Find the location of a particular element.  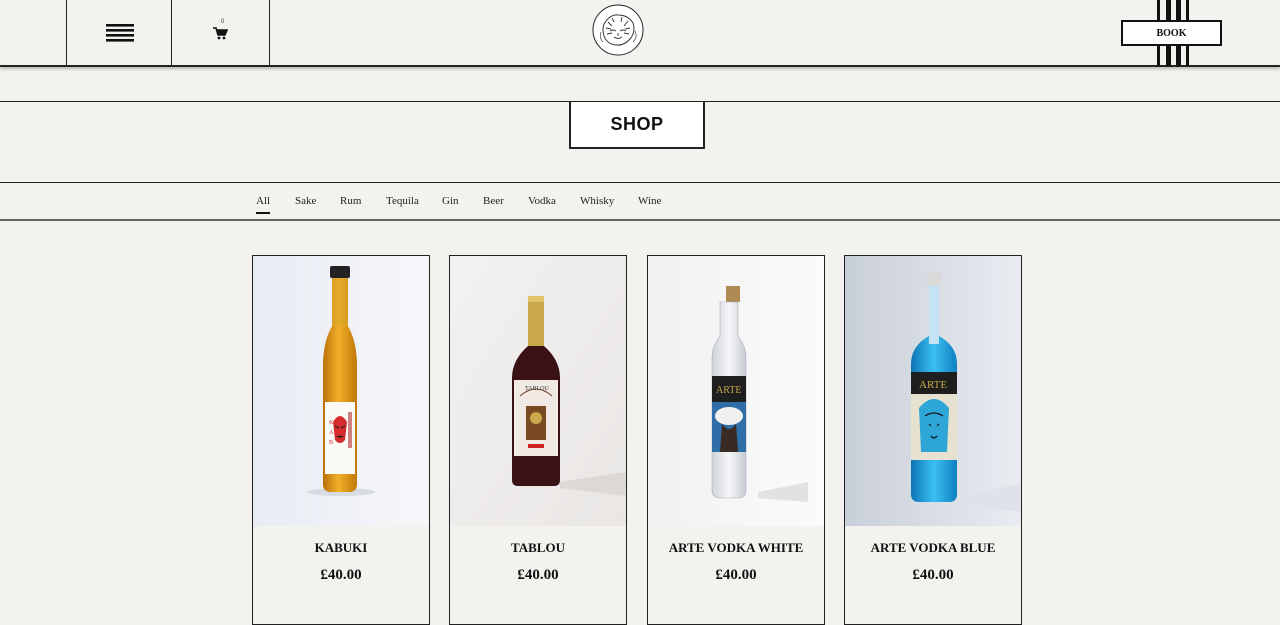

site-header: 0 BOOK is located at coordinates (640, 33).